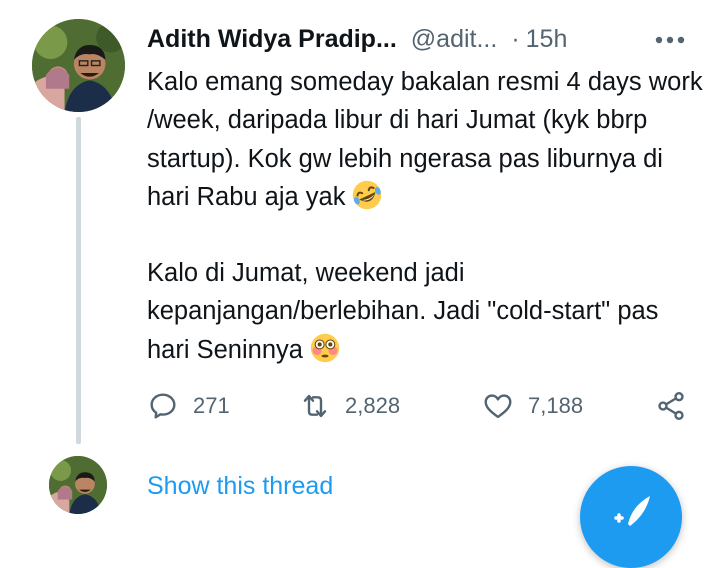  What do you see at coordinates (240, 486) in the screenshot?
I see `show-thread-link: Show this thread` at bounding box center [240, 486].